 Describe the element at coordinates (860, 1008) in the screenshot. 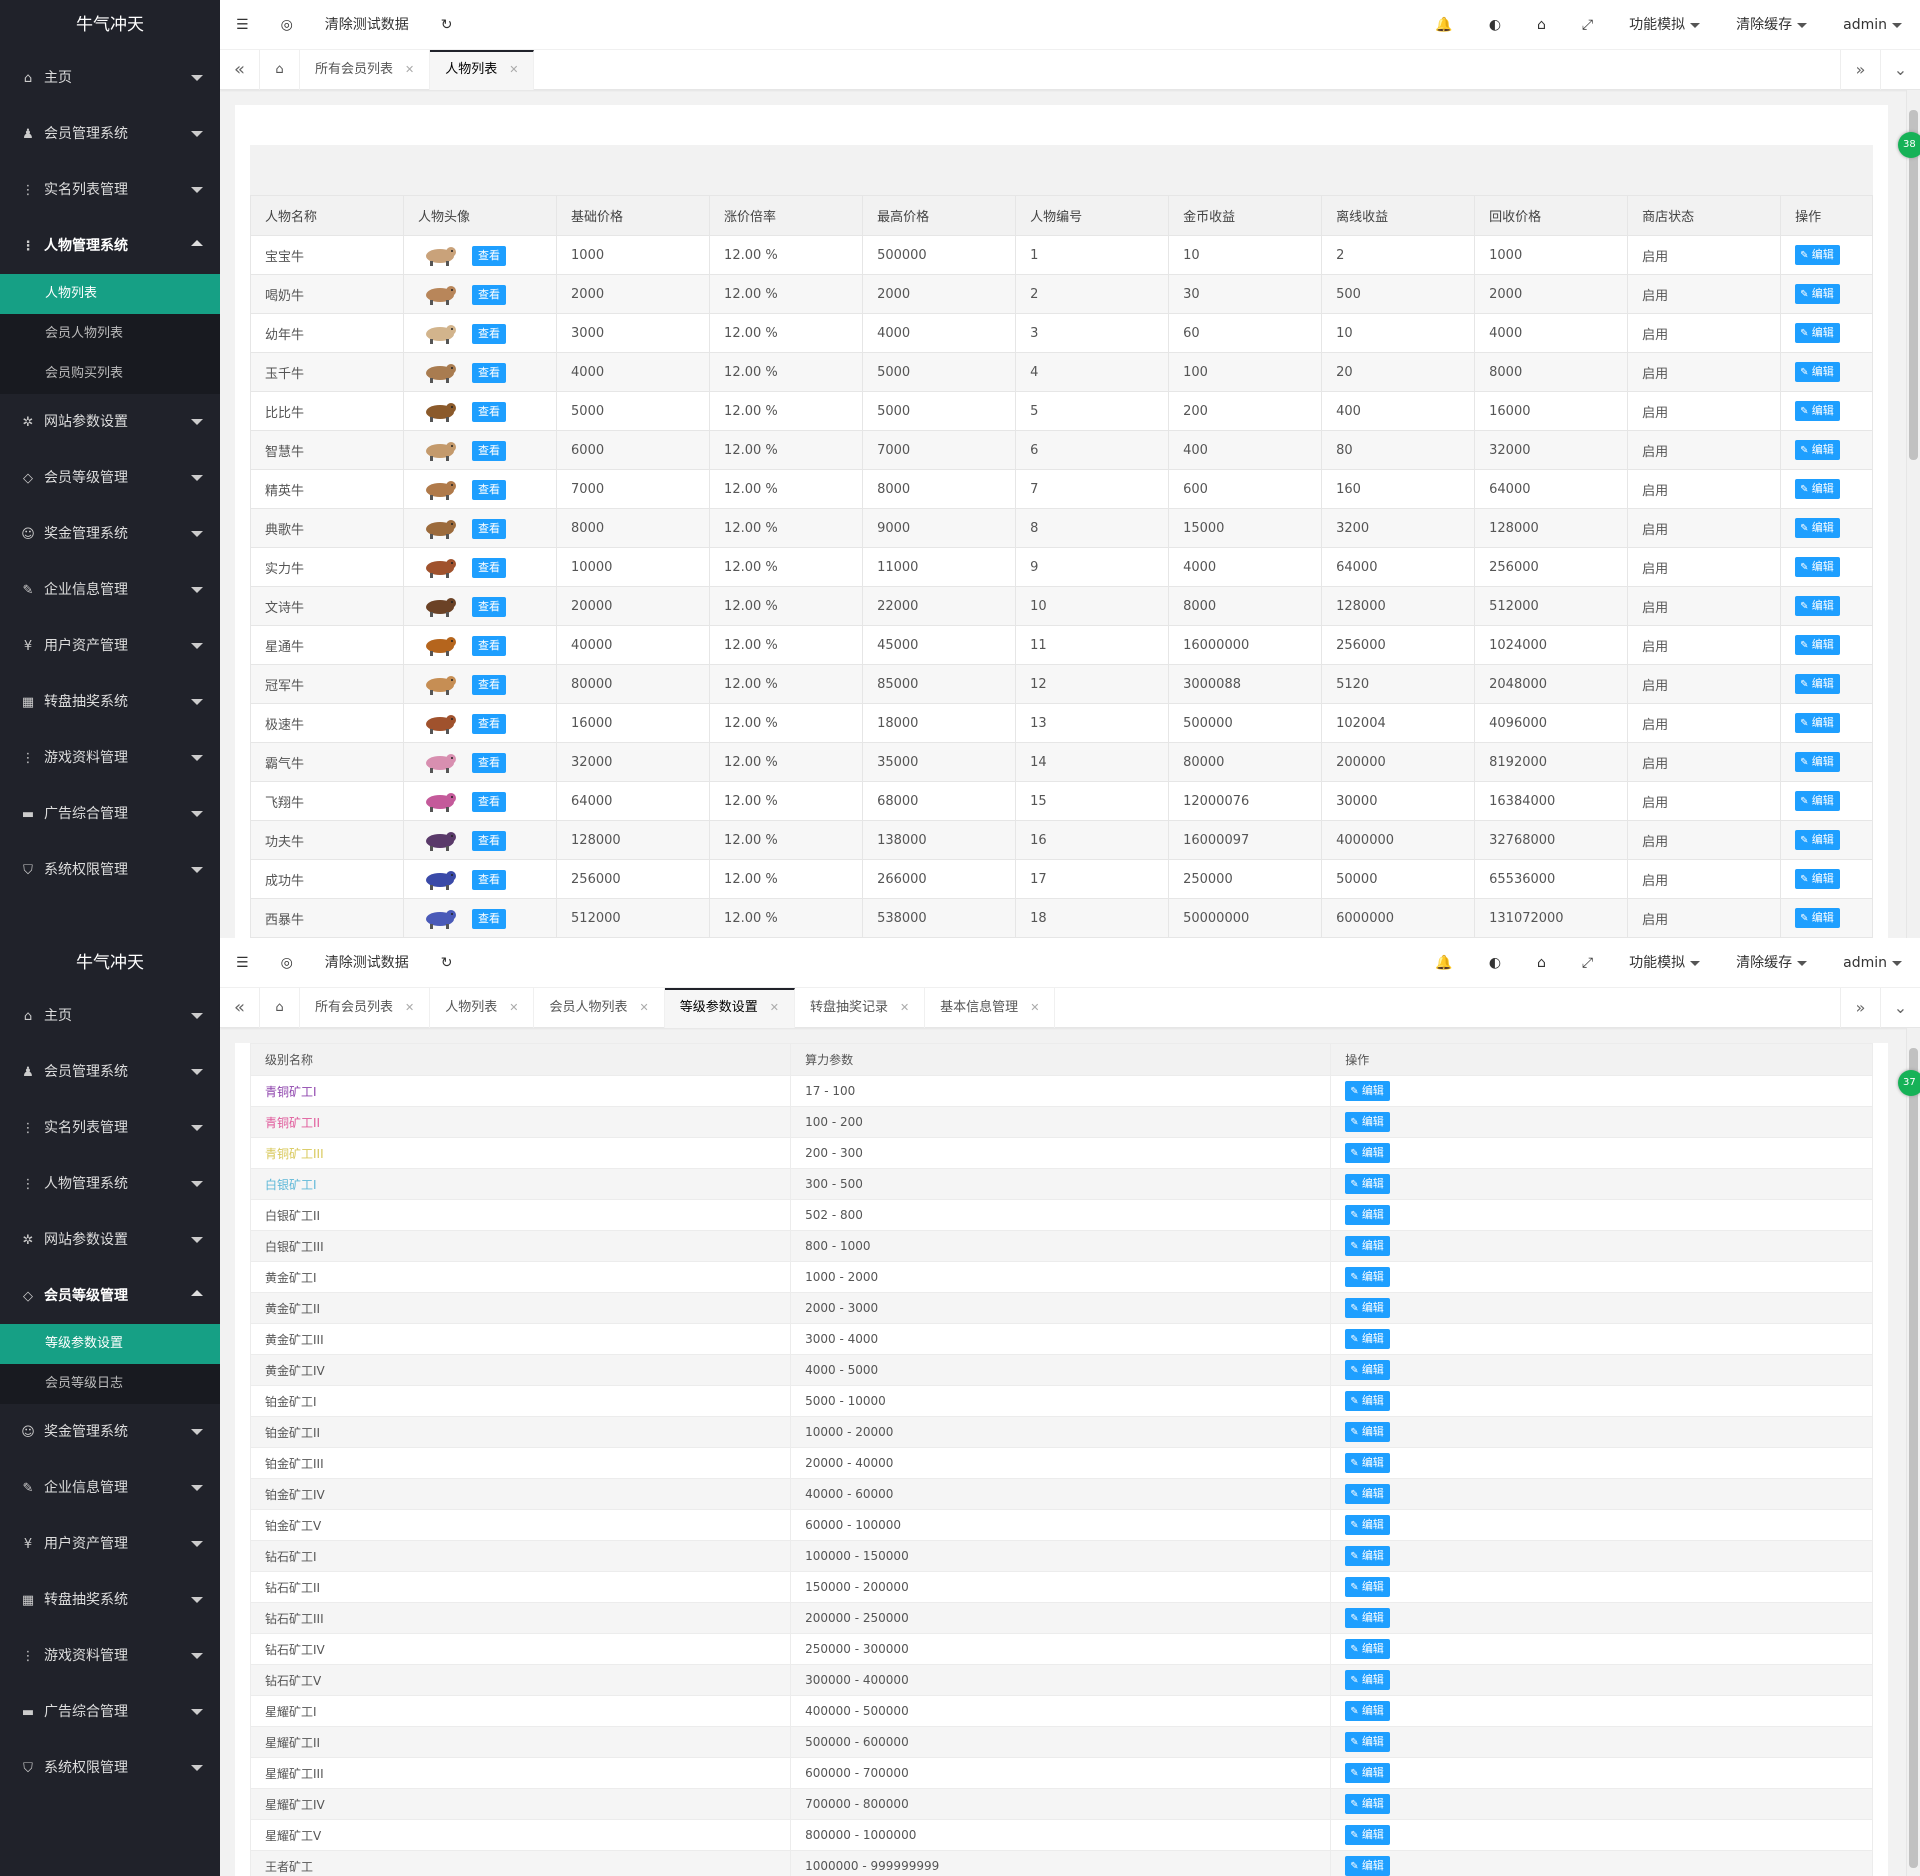

I see `tab-4: 转盘抽奖记录 ✕` at that location.